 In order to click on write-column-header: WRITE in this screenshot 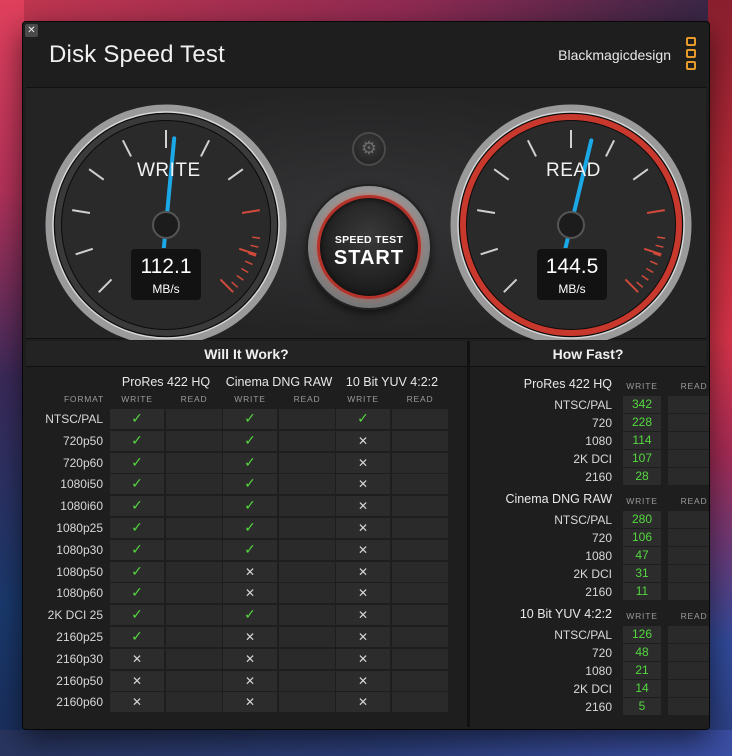, I will do `click(363, 399)`.